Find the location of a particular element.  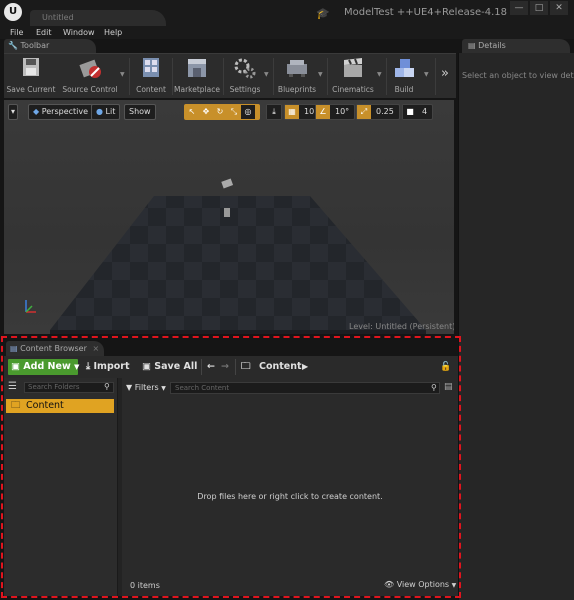

source-control-dropdown-icon: ▼ is located at coordinates (122, 74).